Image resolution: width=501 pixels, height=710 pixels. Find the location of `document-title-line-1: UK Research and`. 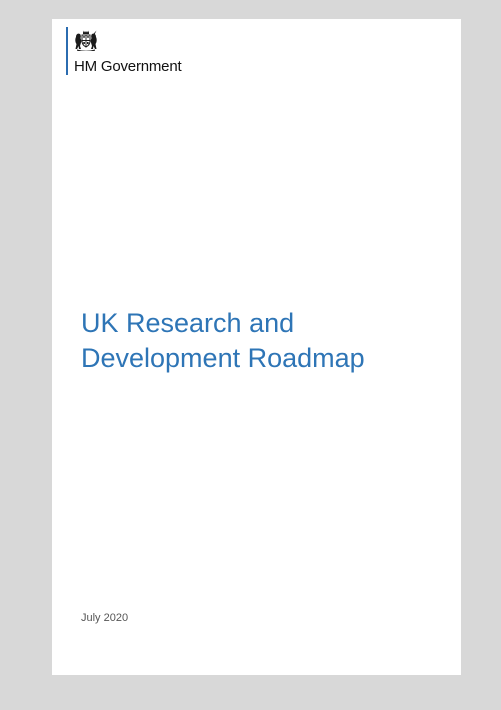

document-title-line-1: UK Research and is located at coordinates (188, 323).